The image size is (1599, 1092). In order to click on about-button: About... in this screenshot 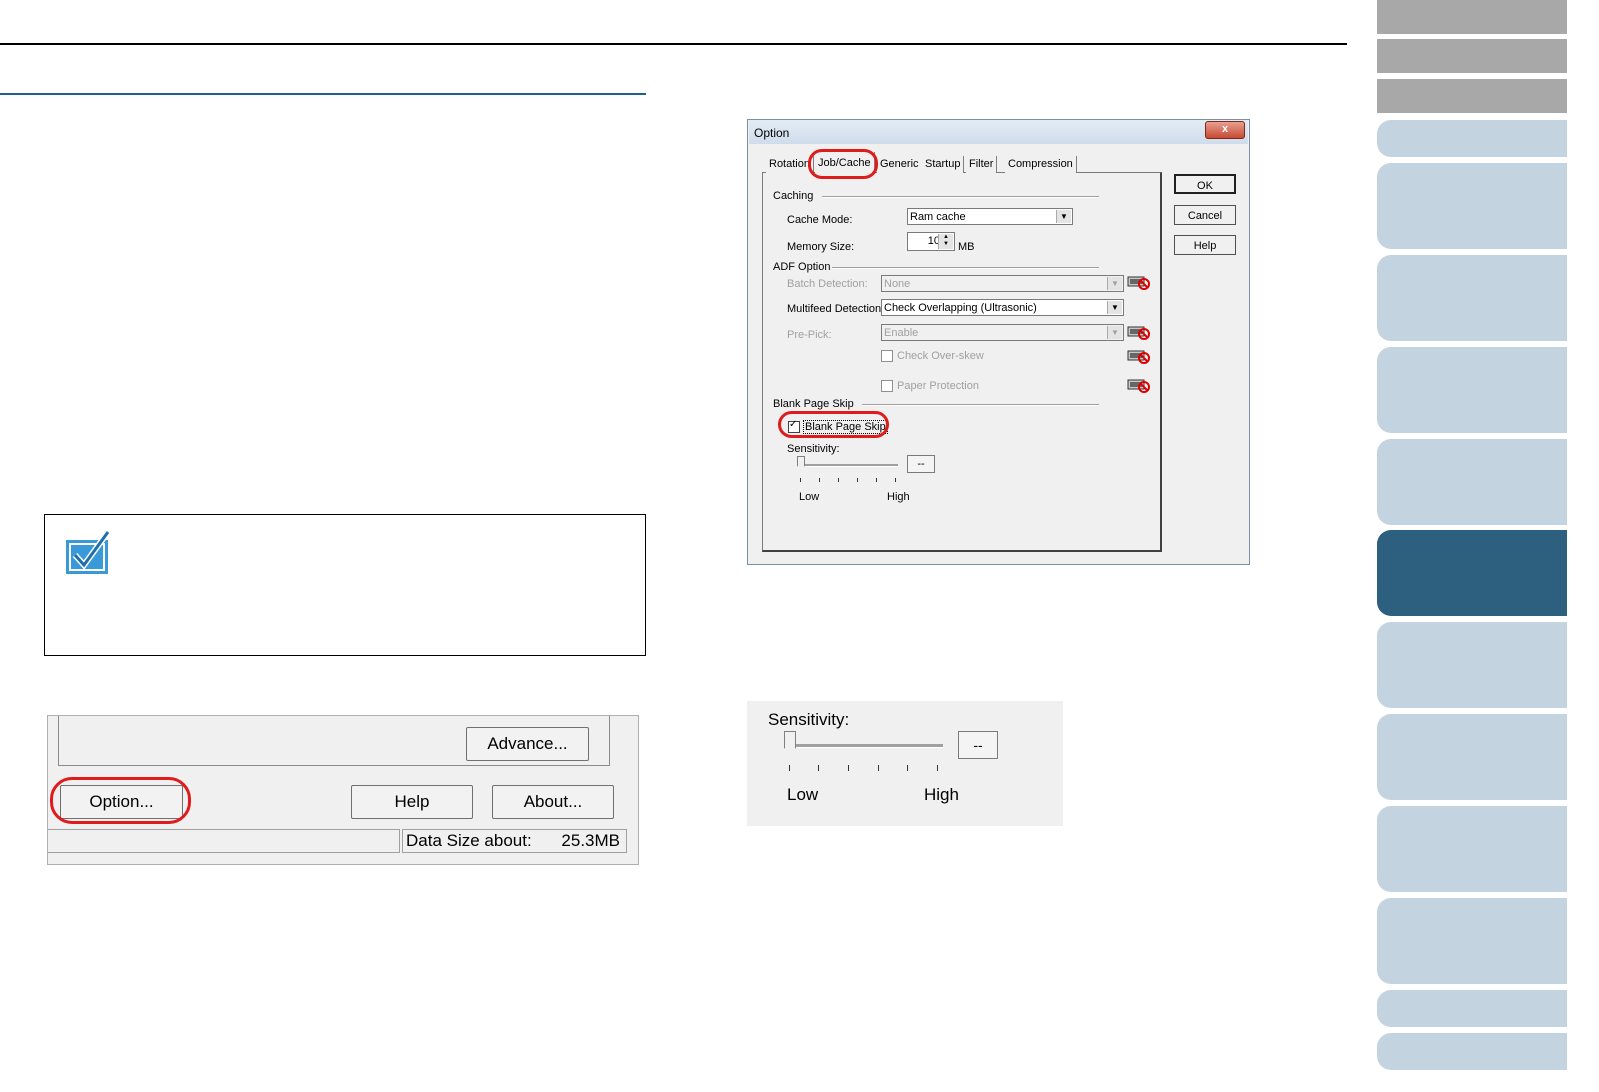, I will do `click(553, 802)`.